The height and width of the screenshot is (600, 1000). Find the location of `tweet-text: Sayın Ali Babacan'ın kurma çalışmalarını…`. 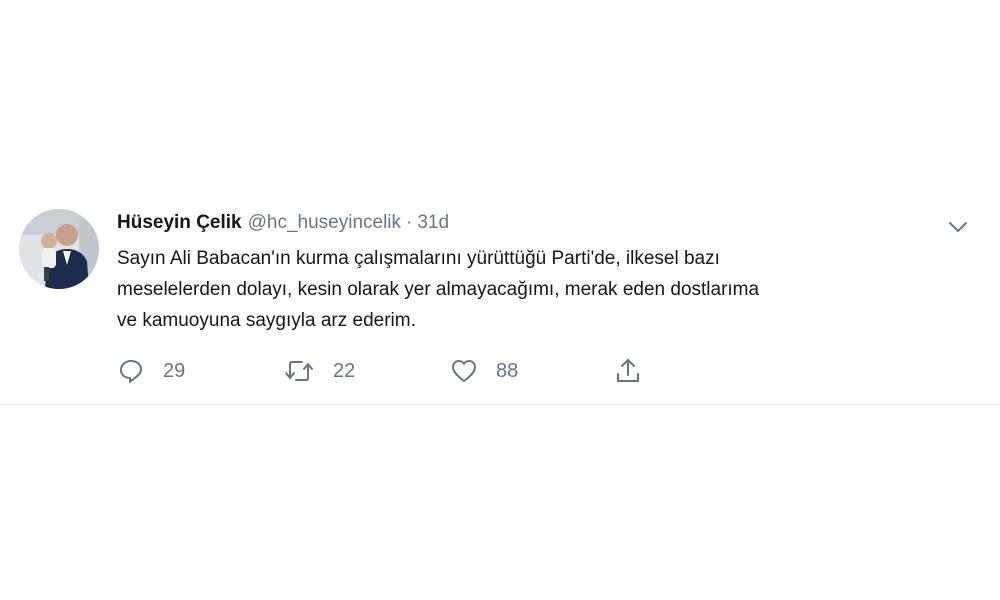

tweet-text: Sayın Ali Babacan'ın kurma çalışmalarını… is located at coordinates (532, 289).